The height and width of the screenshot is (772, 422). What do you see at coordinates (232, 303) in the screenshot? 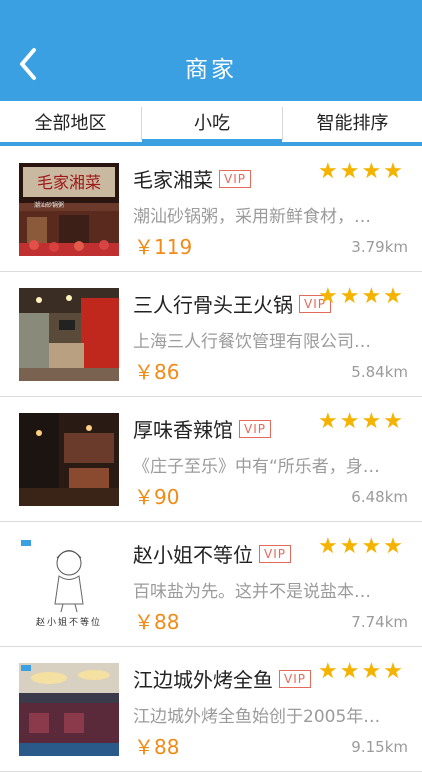
I see `merchant-name: 三人行骨头王火锅 VIP` at bounding box center [232, 303].